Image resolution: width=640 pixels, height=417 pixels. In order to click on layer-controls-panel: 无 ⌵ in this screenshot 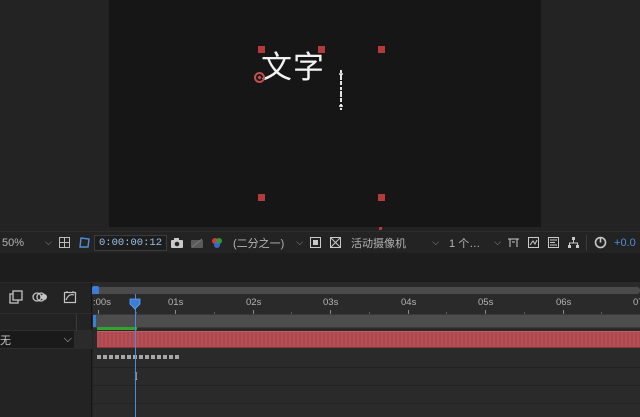, I will do `click(46, 350)`.